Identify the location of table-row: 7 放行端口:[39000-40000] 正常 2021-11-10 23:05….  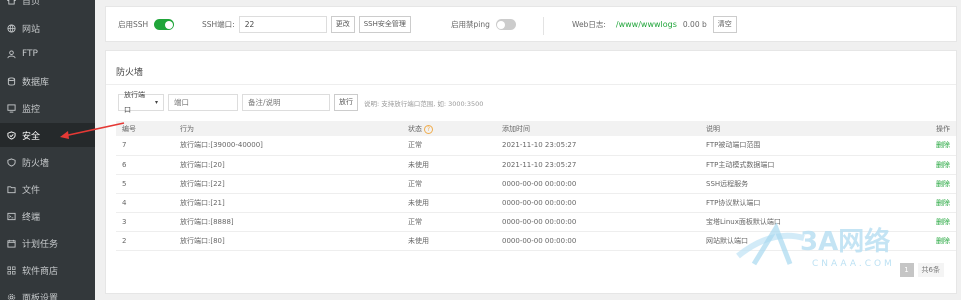
(536, 146).